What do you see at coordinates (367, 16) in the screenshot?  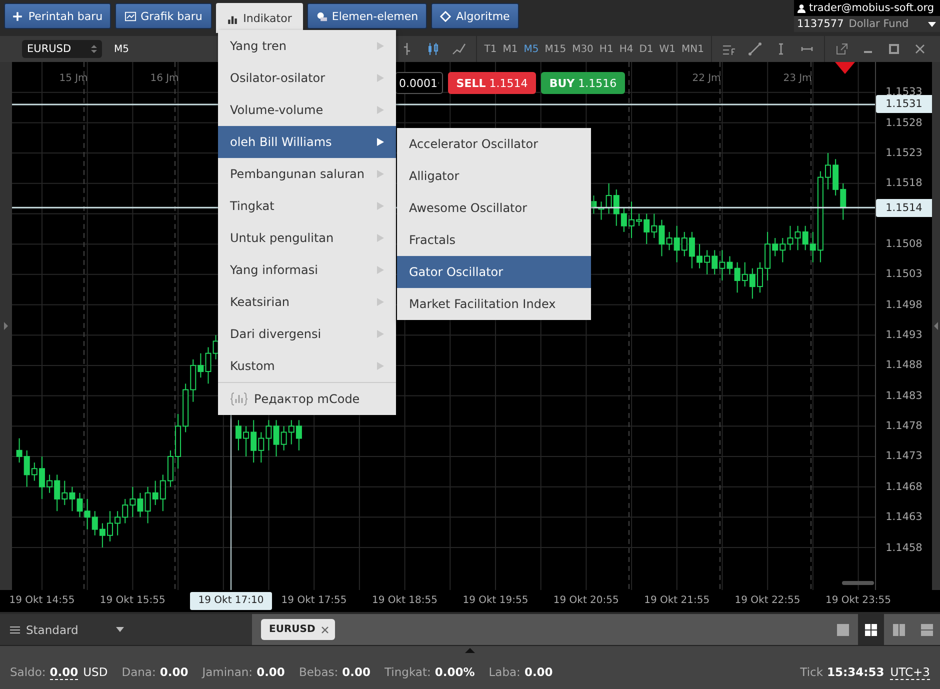 I see `toolbar-button: Elemen-elemen` at bounding box center [367, 16].